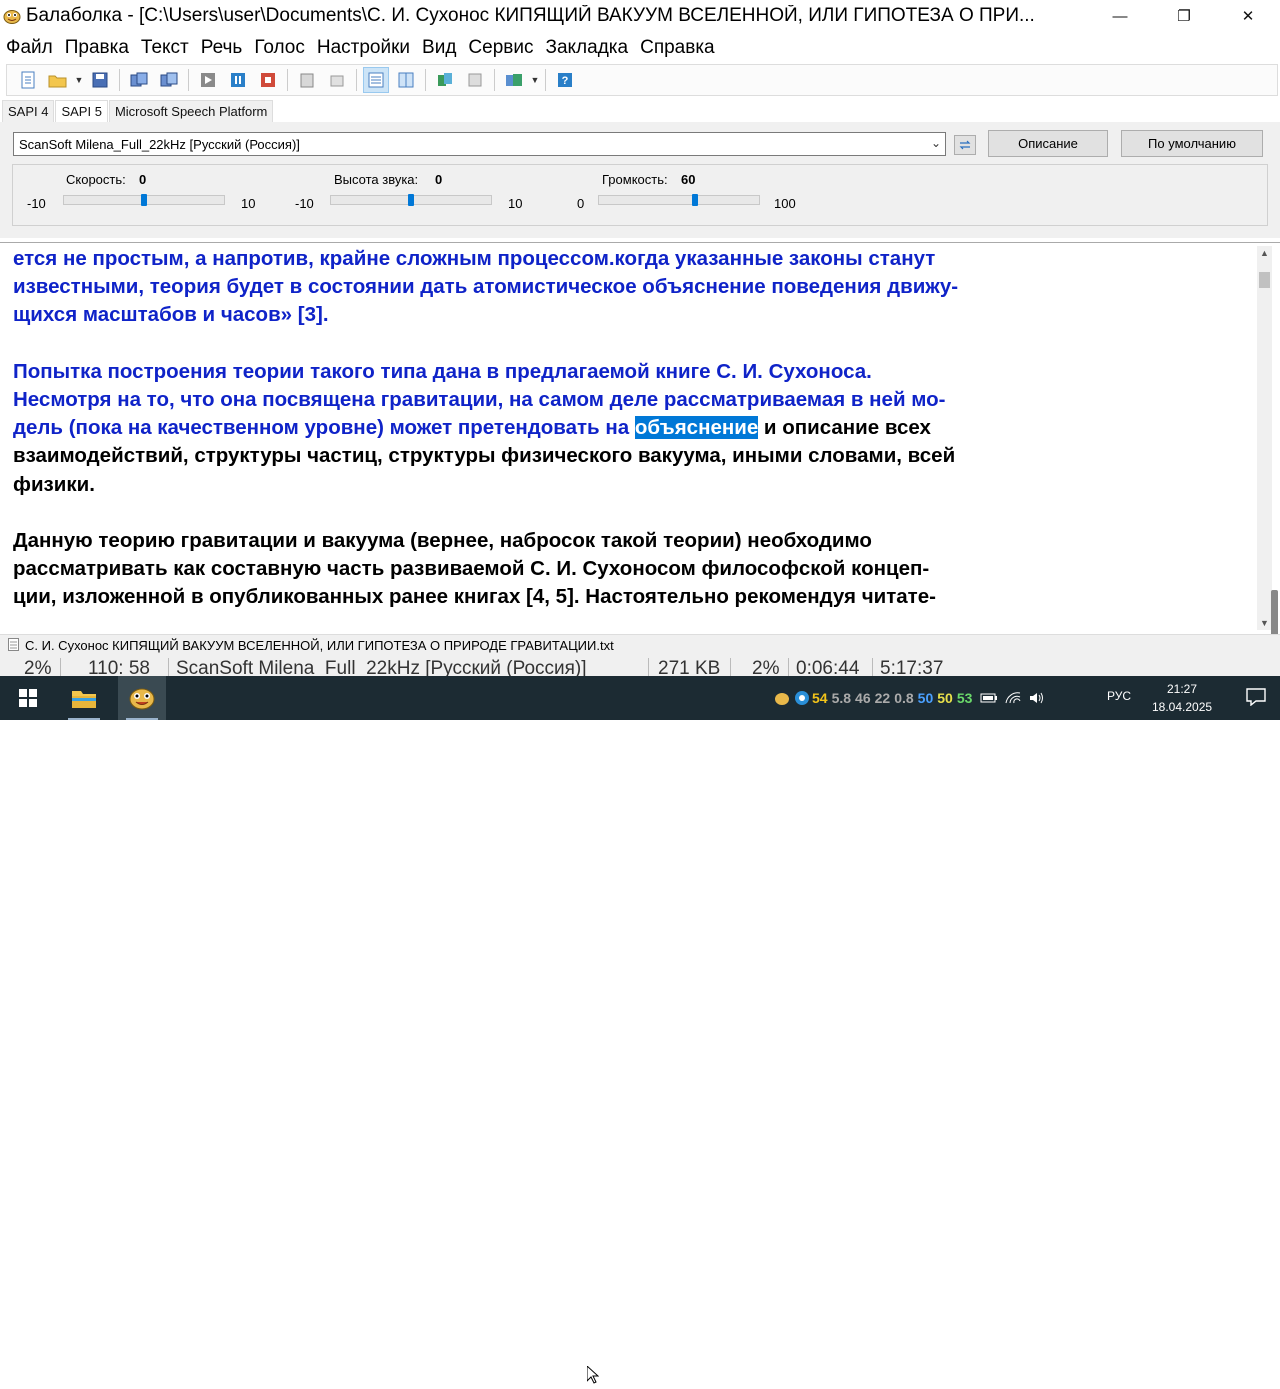 The height and width of the screenshot is (1389, 1280). What do you see at coordinates (1248, 16) in the screenshot?
I see `close-button: ✕` at bounding box center [1248, 16].